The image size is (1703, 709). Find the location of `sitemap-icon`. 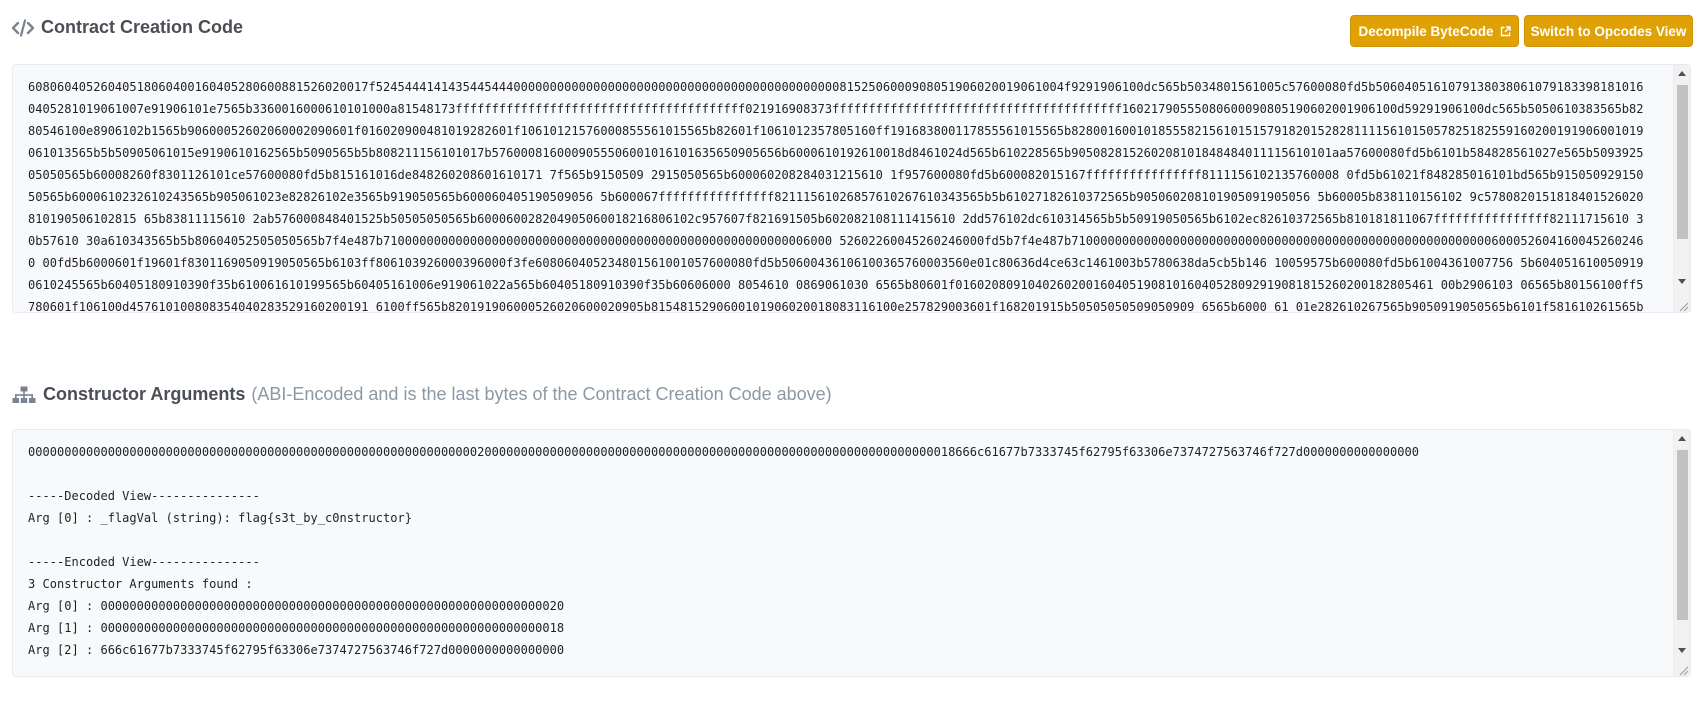

sitemap-icon is located at coordinates (24, 395).